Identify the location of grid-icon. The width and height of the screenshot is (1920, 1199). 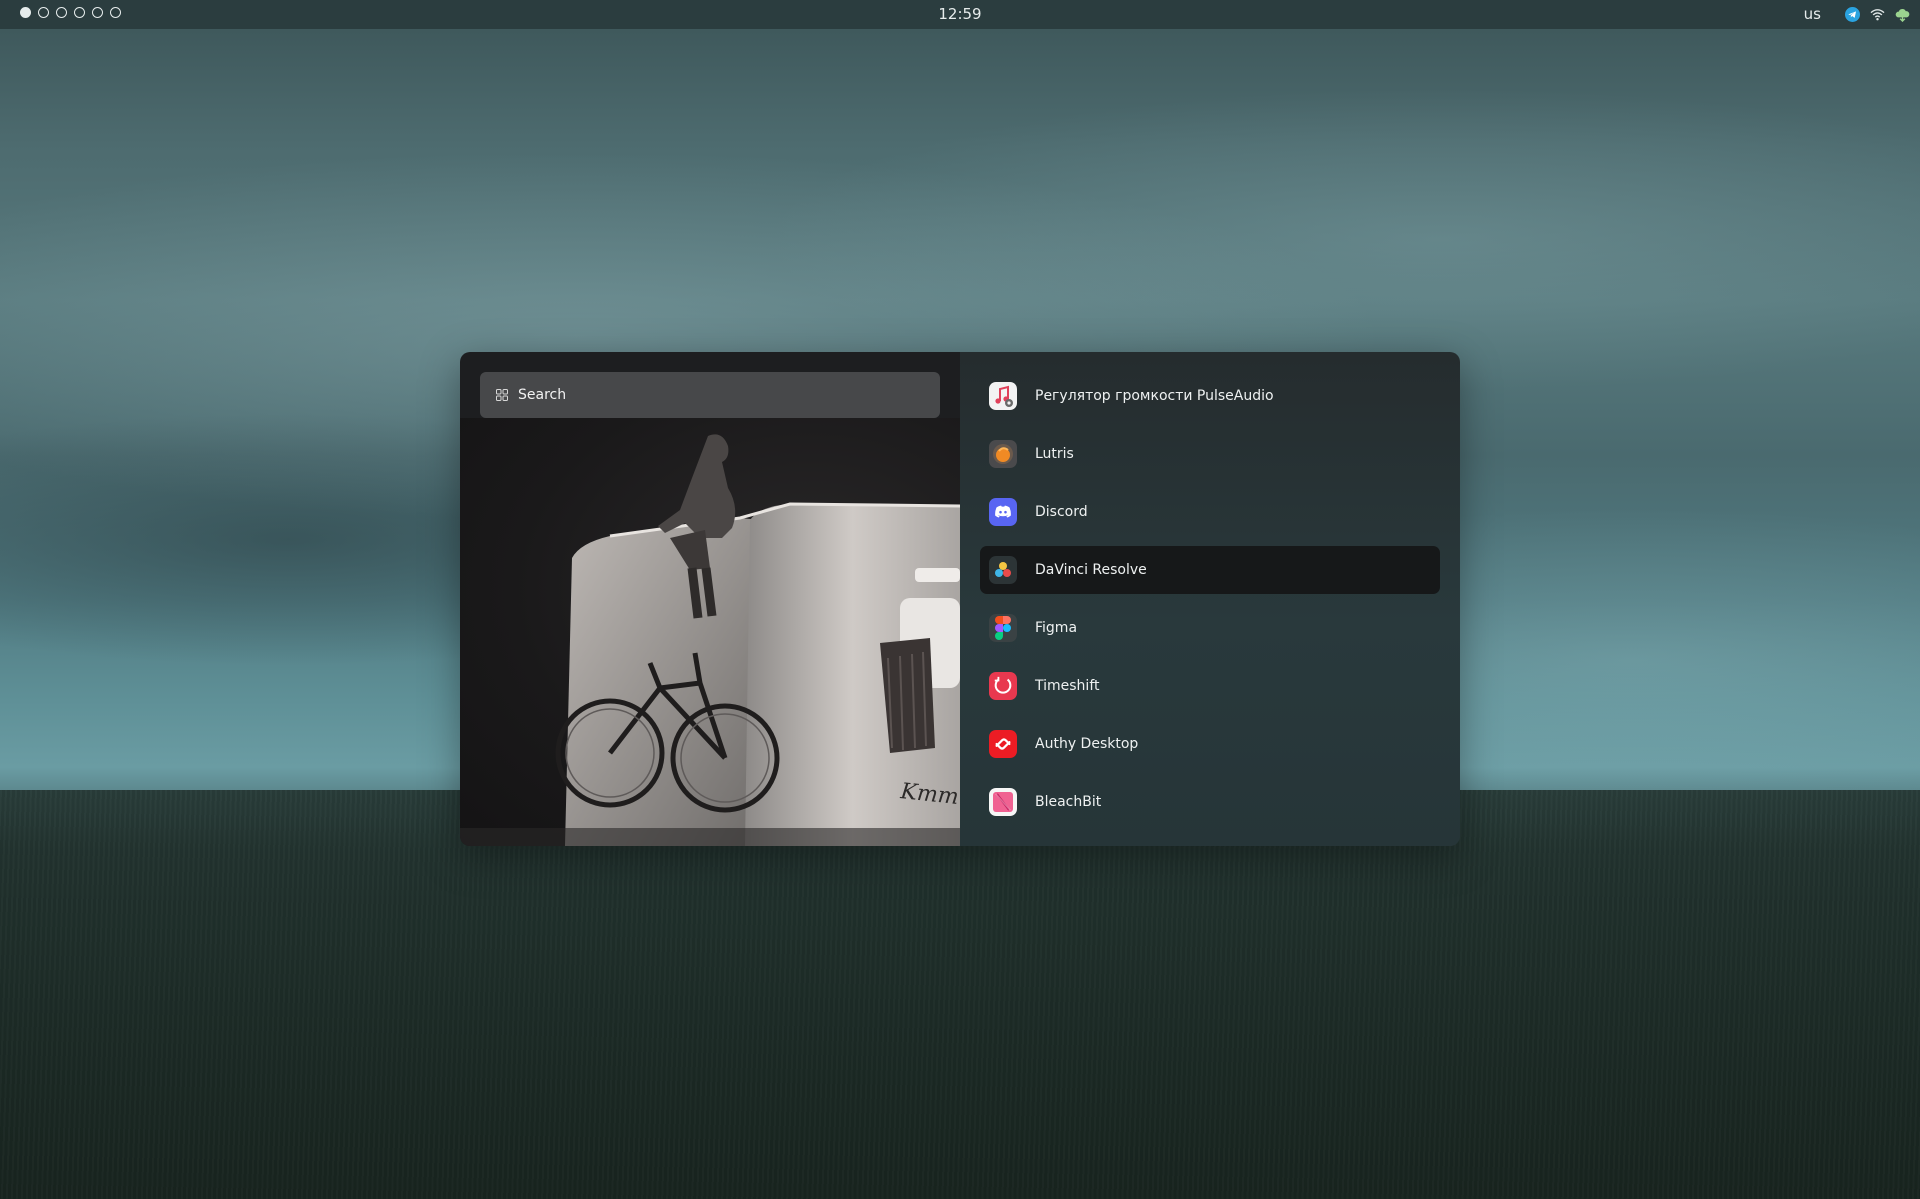
(502, 395).